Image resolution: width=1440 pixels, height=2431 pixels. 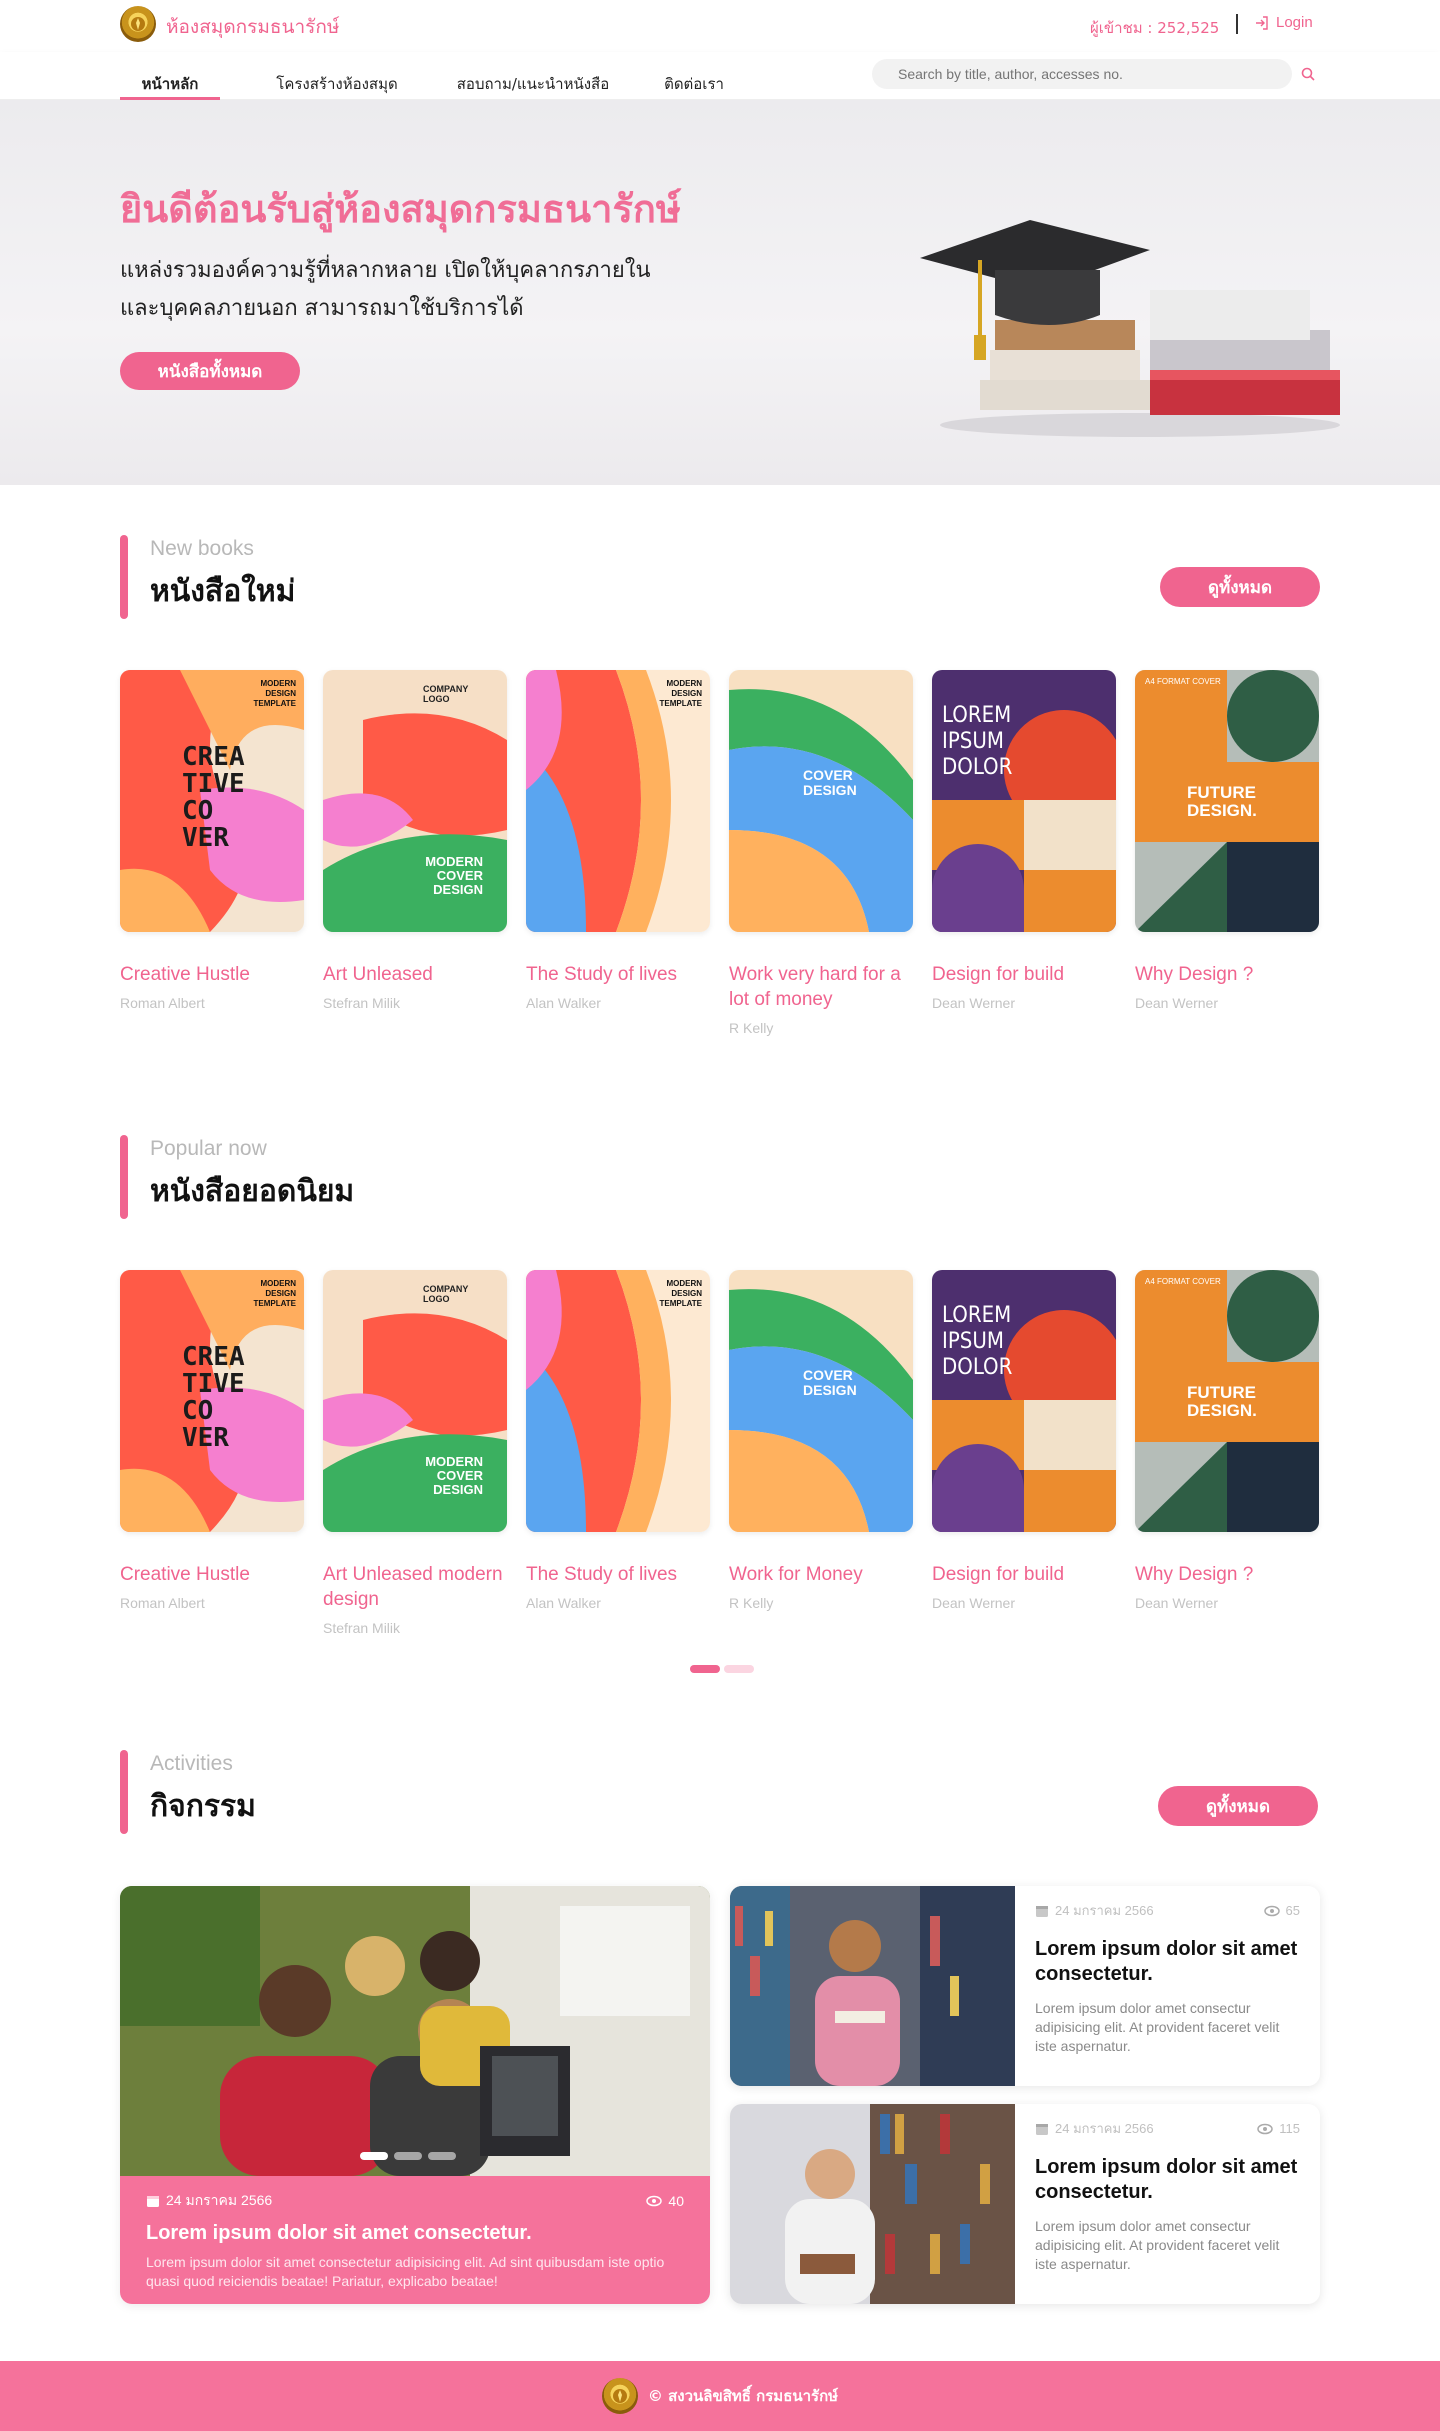 I want to click on svg-text: DESIGN., so click(x=1222, y=810).